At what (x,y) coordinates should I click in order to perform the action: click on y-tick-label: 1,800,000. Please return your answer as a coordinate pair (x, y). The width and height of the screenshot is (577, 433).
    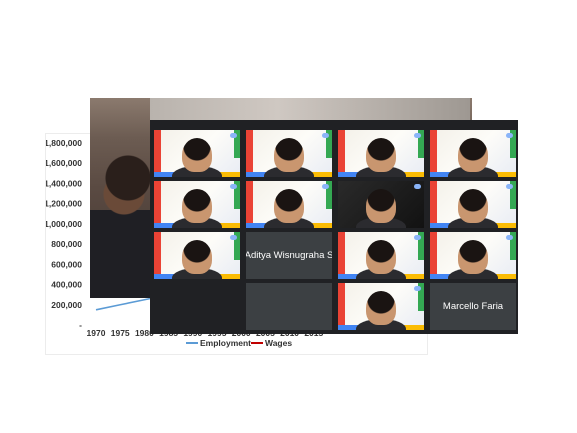
    Looking at the image, I should click on (64, 143).